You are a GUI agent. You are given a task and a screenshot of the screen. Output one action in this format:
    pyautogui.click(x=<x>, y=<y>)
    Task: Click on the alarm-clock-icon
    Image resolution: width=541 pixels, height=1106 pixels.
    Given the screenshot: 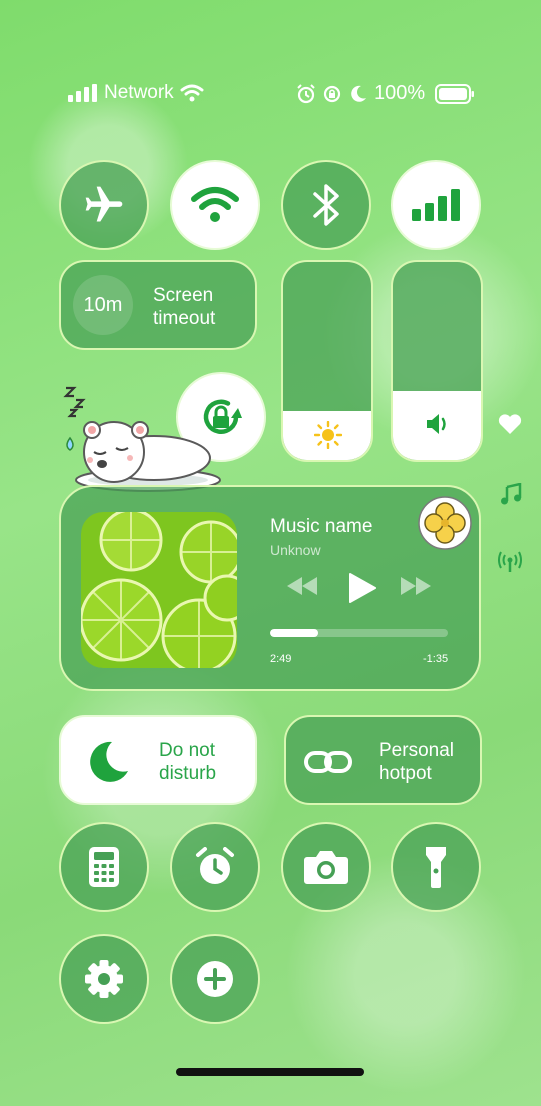 What is the action you would take?
    pyautogui.click(x=215, y=865)
    